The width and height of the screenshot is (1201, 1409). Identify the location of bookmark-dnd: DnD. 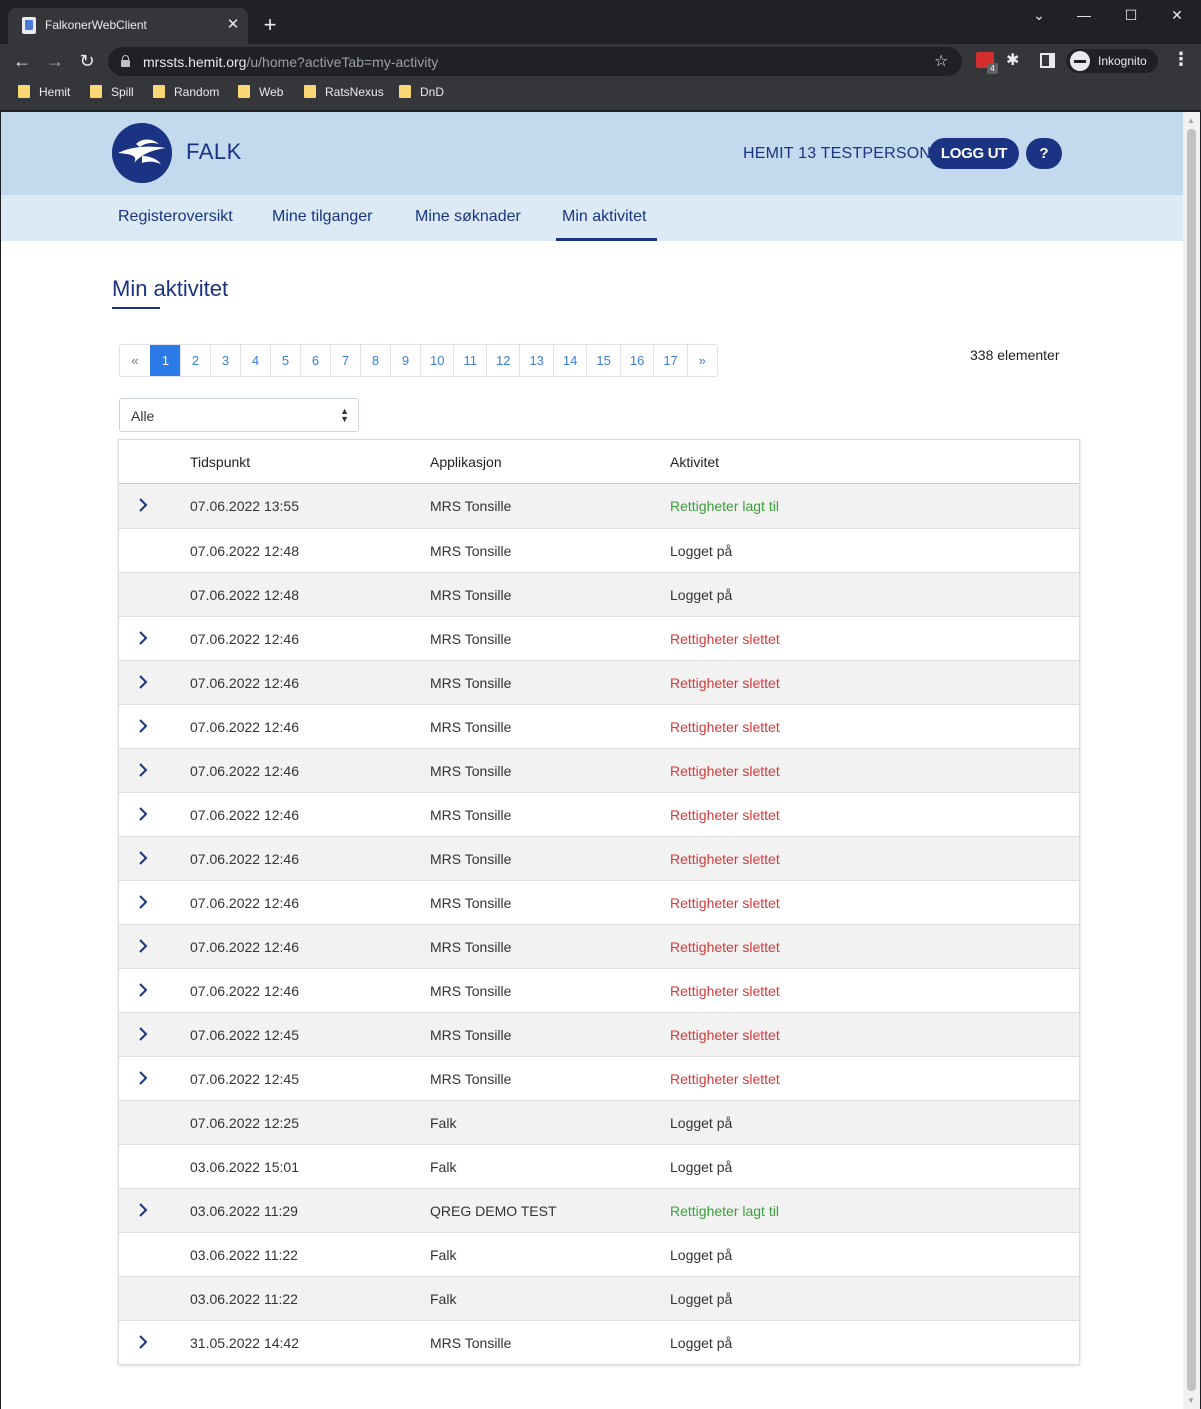
(421, 94).